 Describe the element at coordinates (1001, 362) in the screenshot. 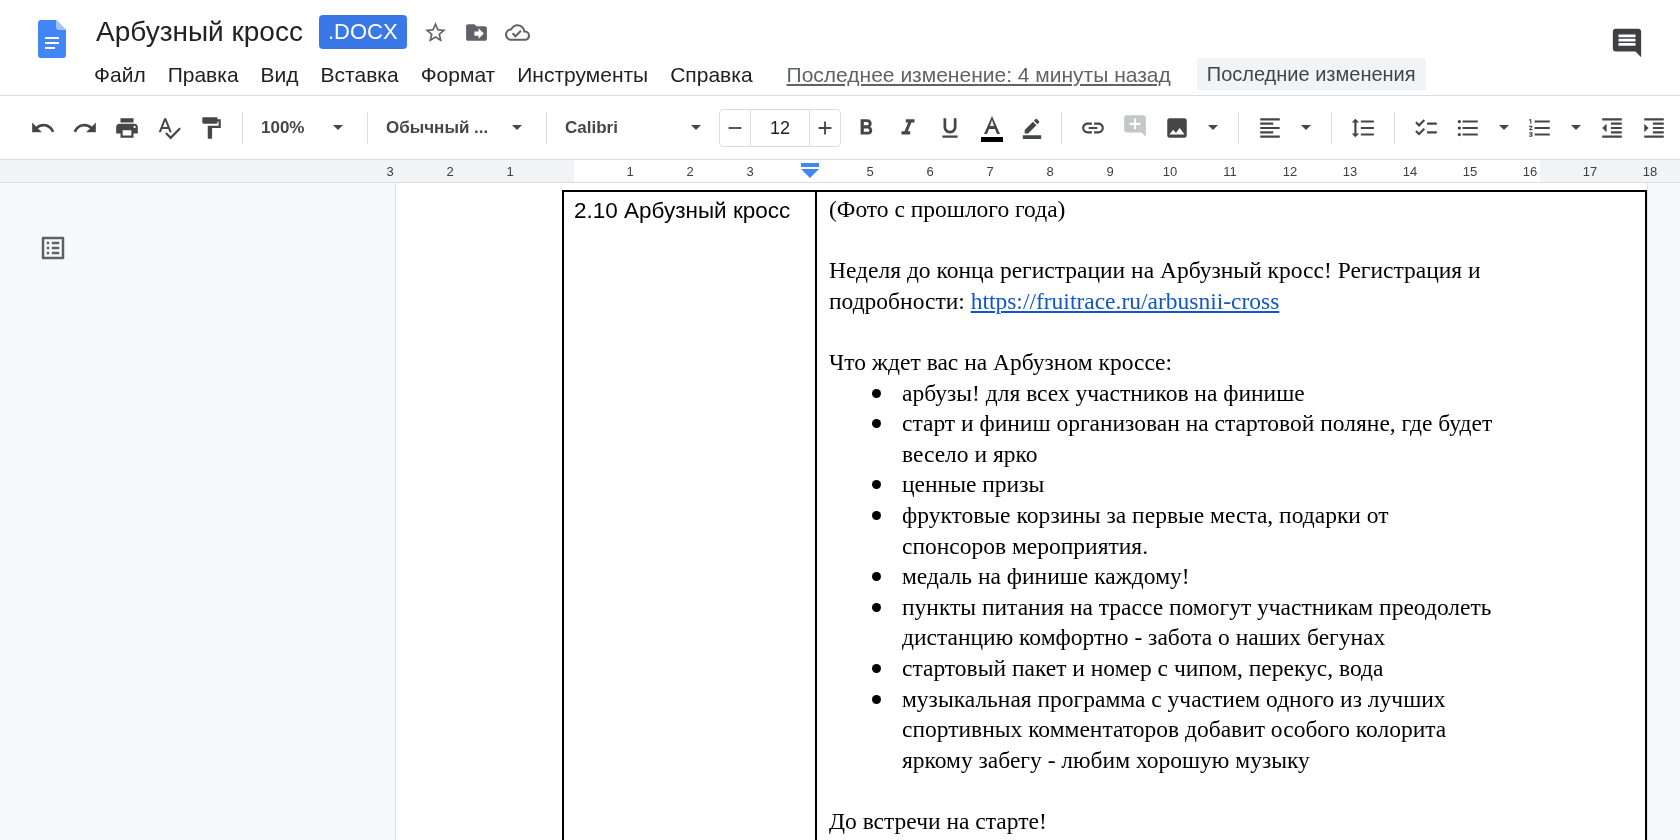

I see `paragraph: Что ждет вас на Арбузном кроссе:` at that location.